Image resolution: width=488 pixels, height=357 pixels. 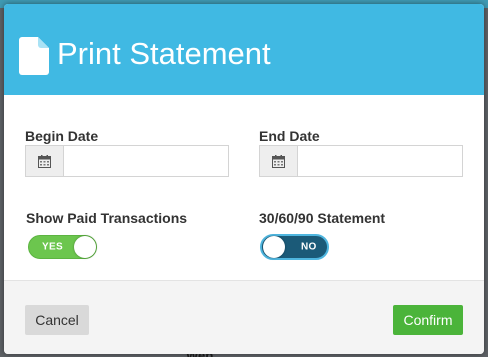 I want to click on end-date-group, so click(x=361, y=161).